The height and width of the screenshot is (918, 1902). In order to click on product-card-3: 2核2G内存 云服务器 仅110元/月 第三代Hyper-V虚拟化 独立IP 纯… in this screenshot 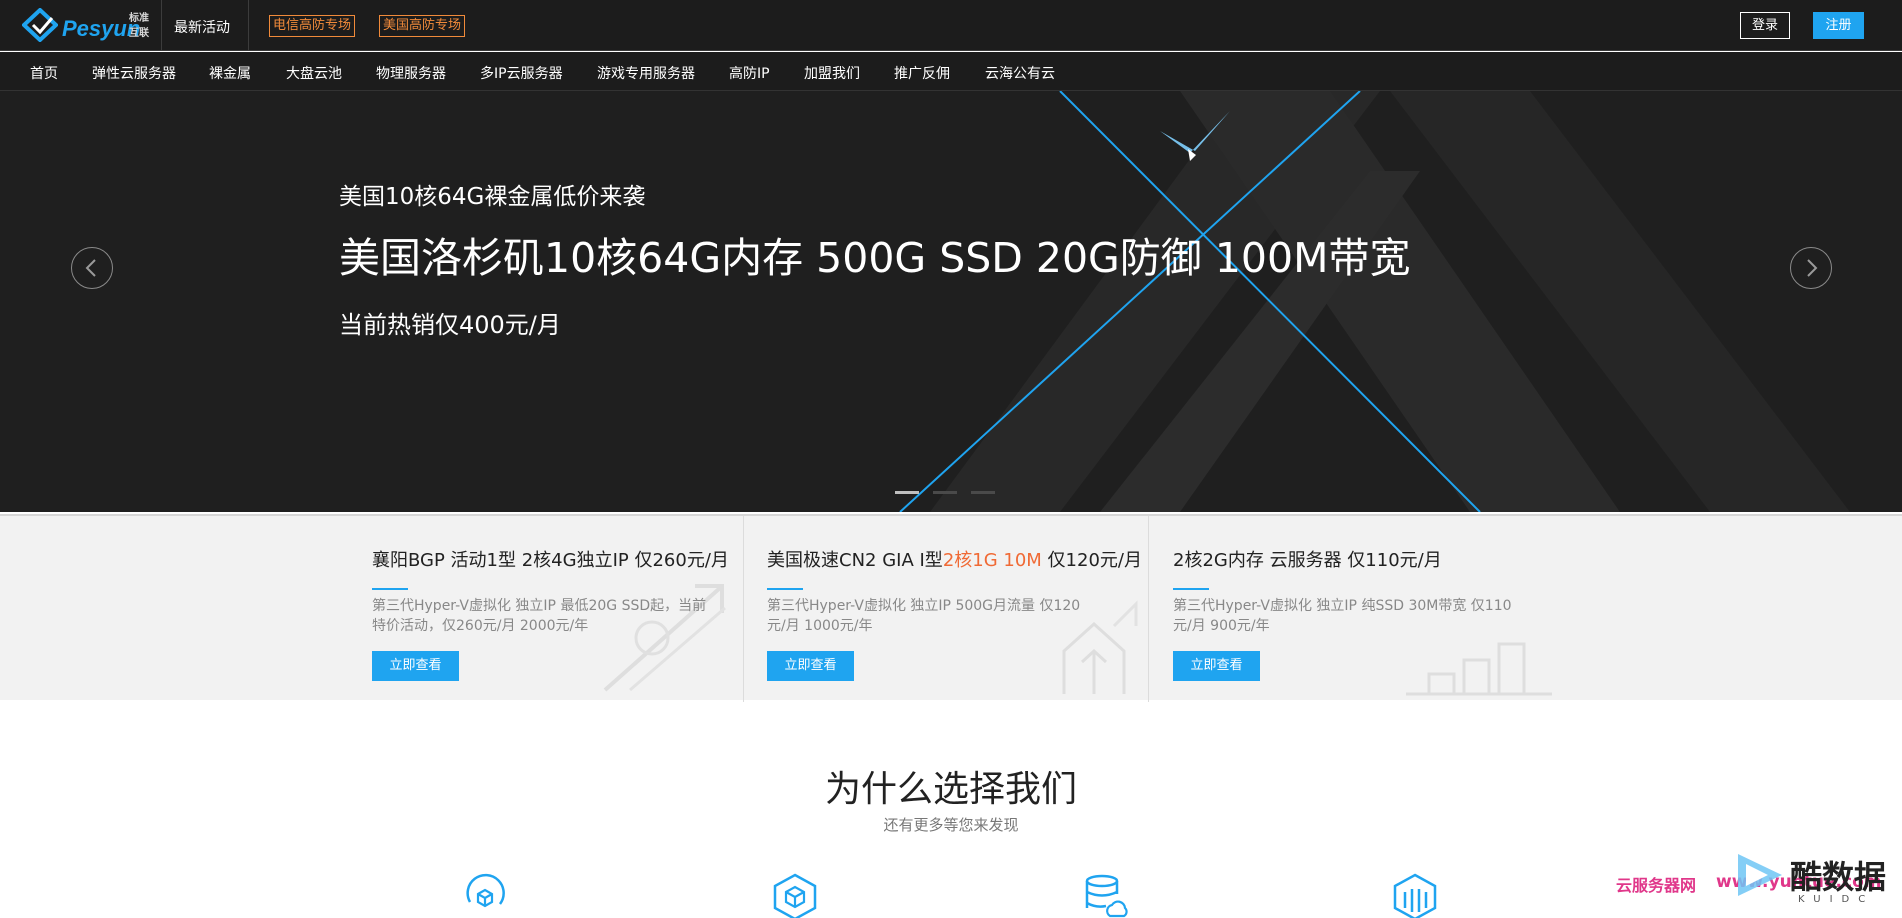, I will do `click(1399, 609)`.